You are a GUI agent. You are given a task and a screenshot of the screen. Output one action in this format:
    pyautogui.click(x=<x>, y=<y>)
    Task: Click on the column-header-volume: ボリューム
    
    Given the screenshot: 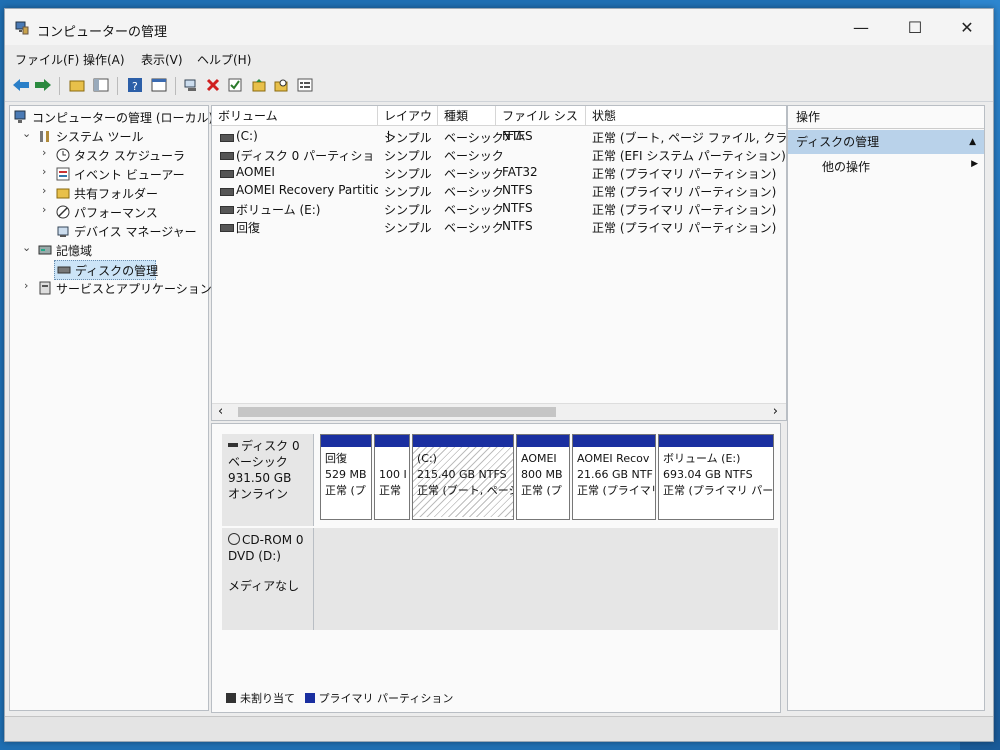 What is the action you would take?
    pyautogui.click(x=295, y=116)
    